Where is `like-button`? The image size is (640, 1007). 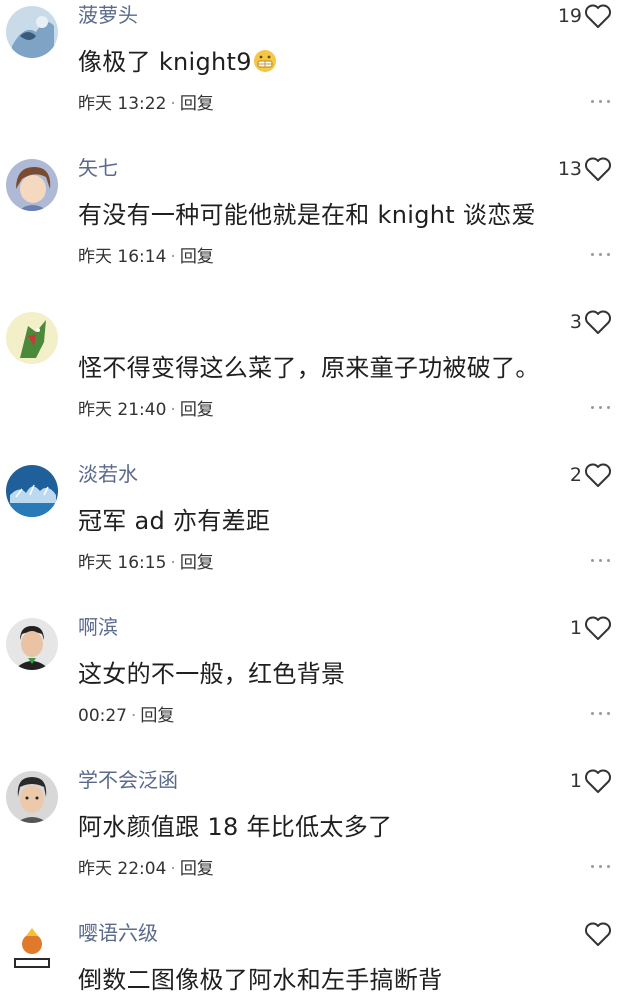 like-button is located at coordinates (597, 934).